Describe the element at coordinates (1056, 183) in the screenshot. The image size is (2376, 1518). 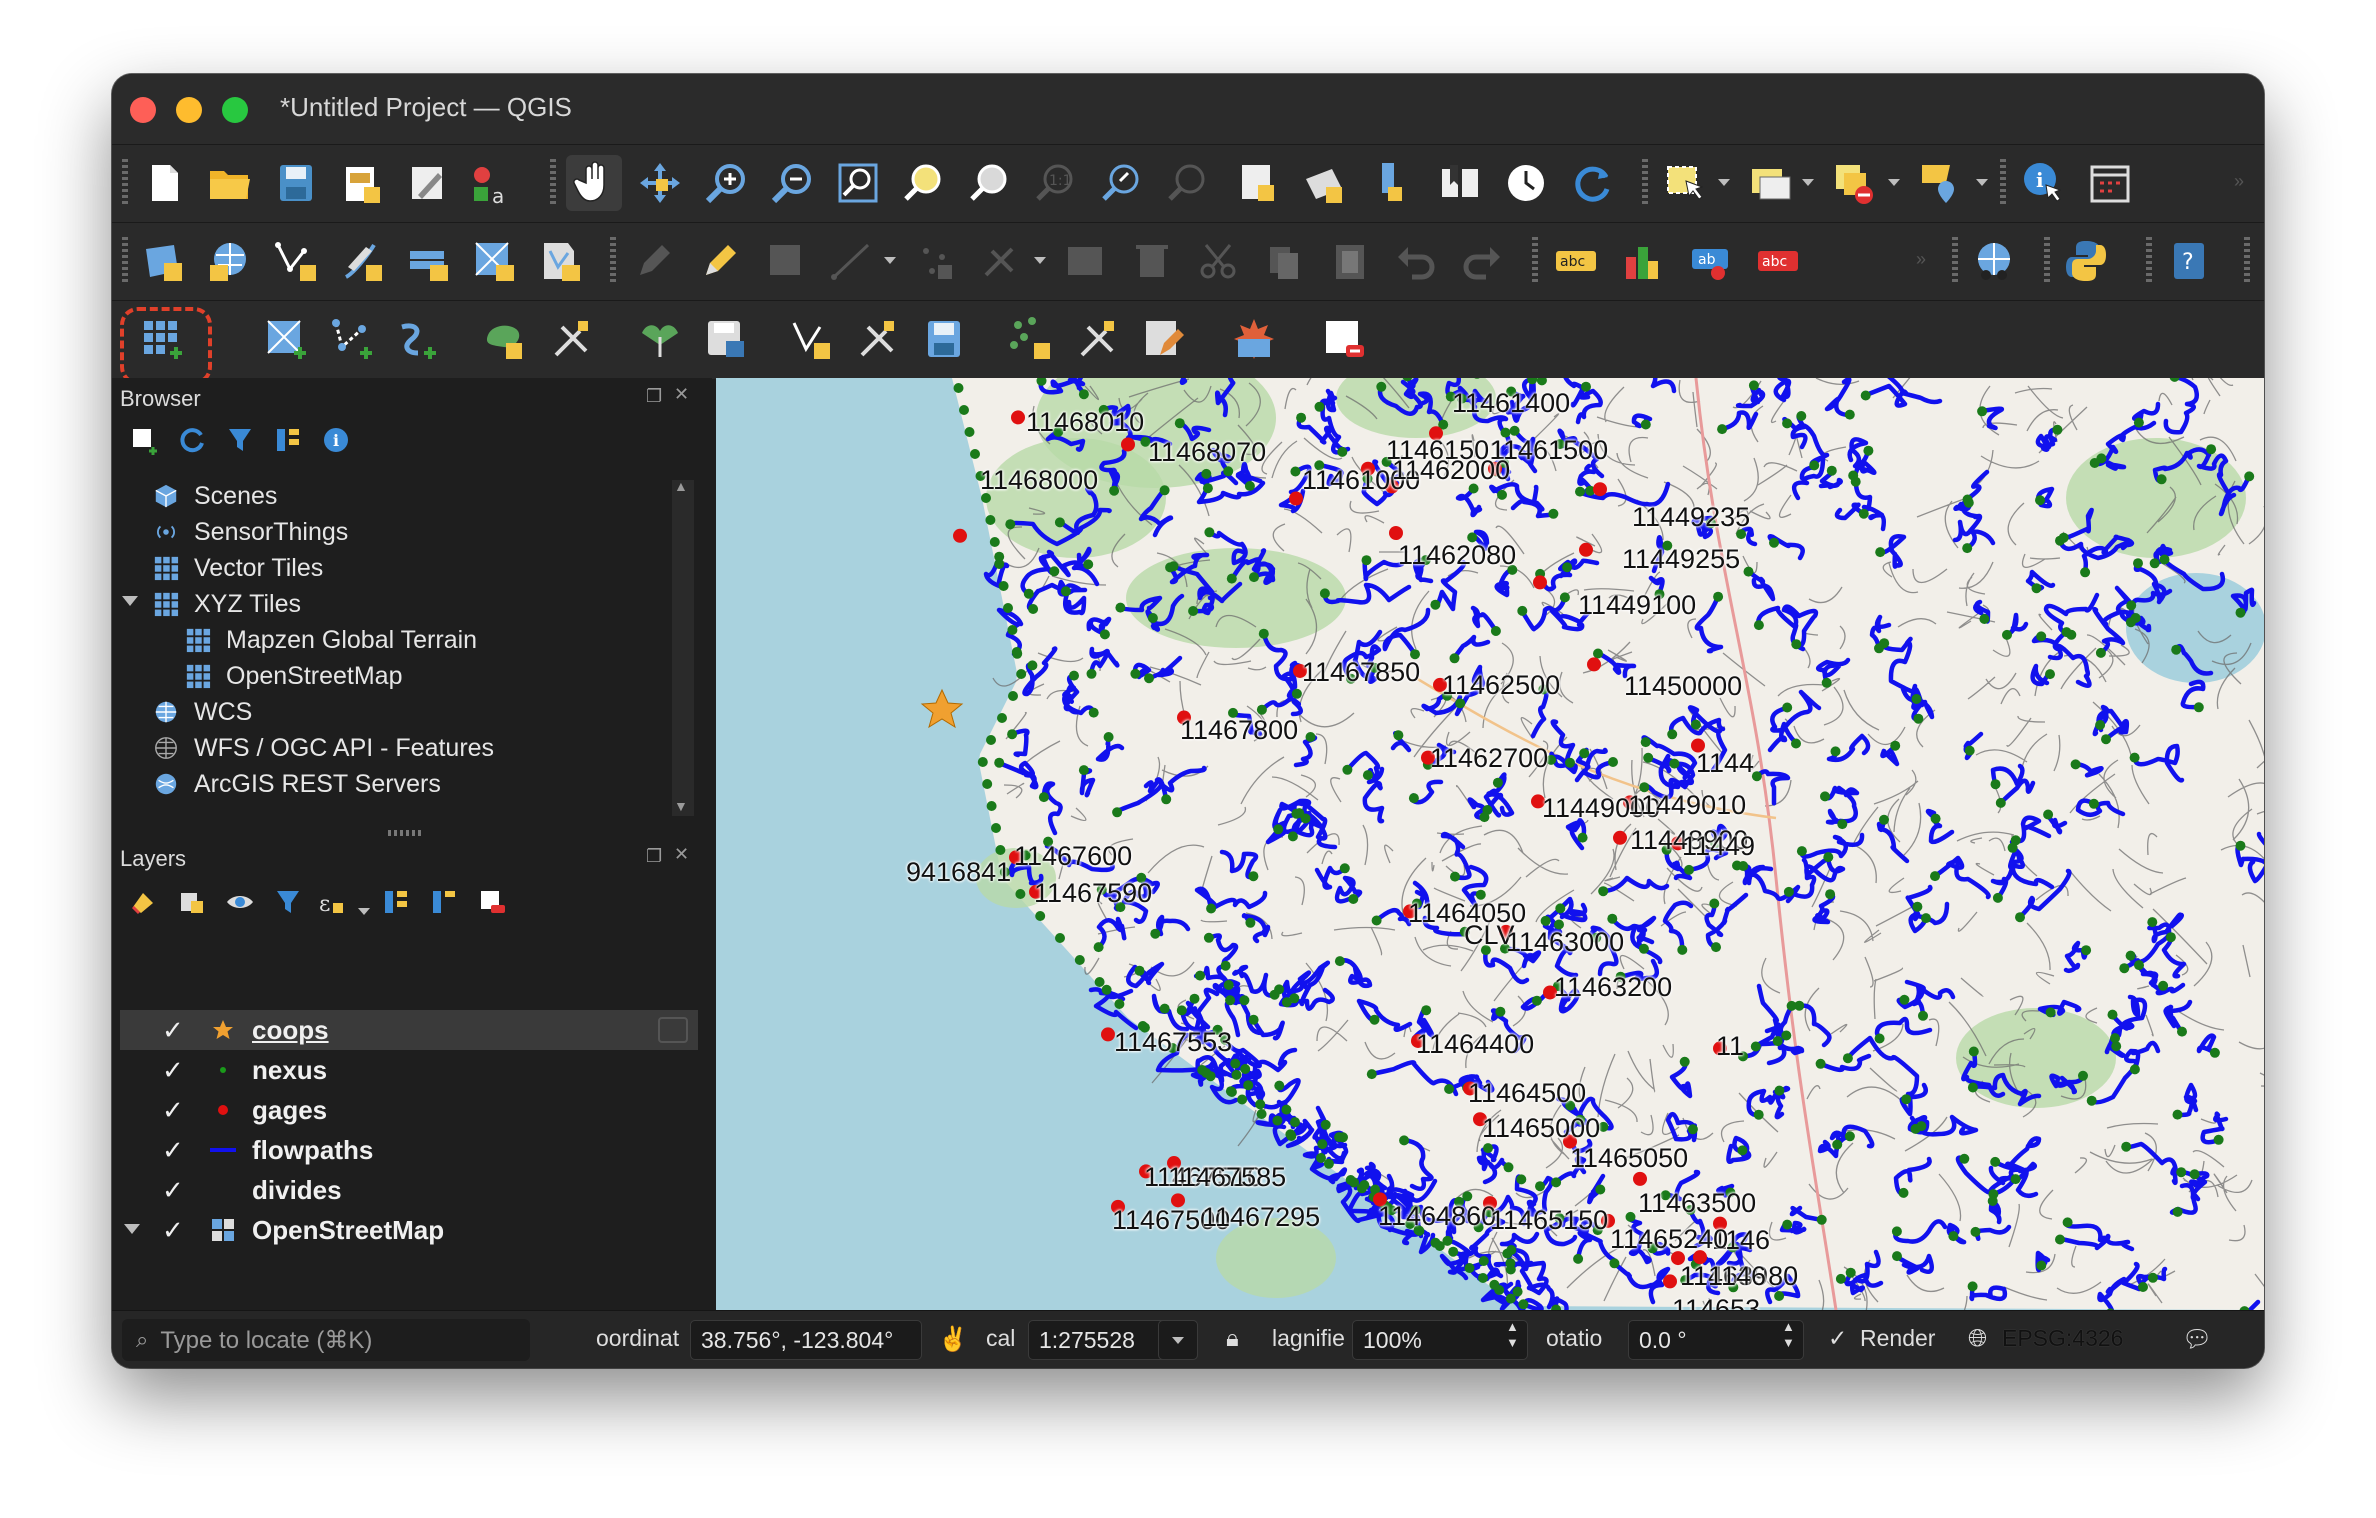
I see `zoom-native-icon: 1:1` at that location.